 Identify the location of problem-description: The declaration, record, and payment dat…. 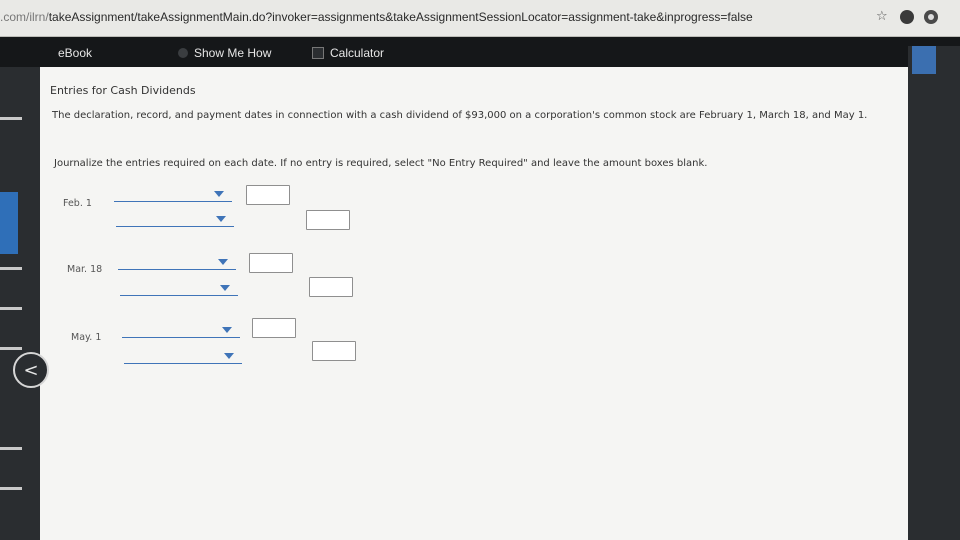
(460, 115).